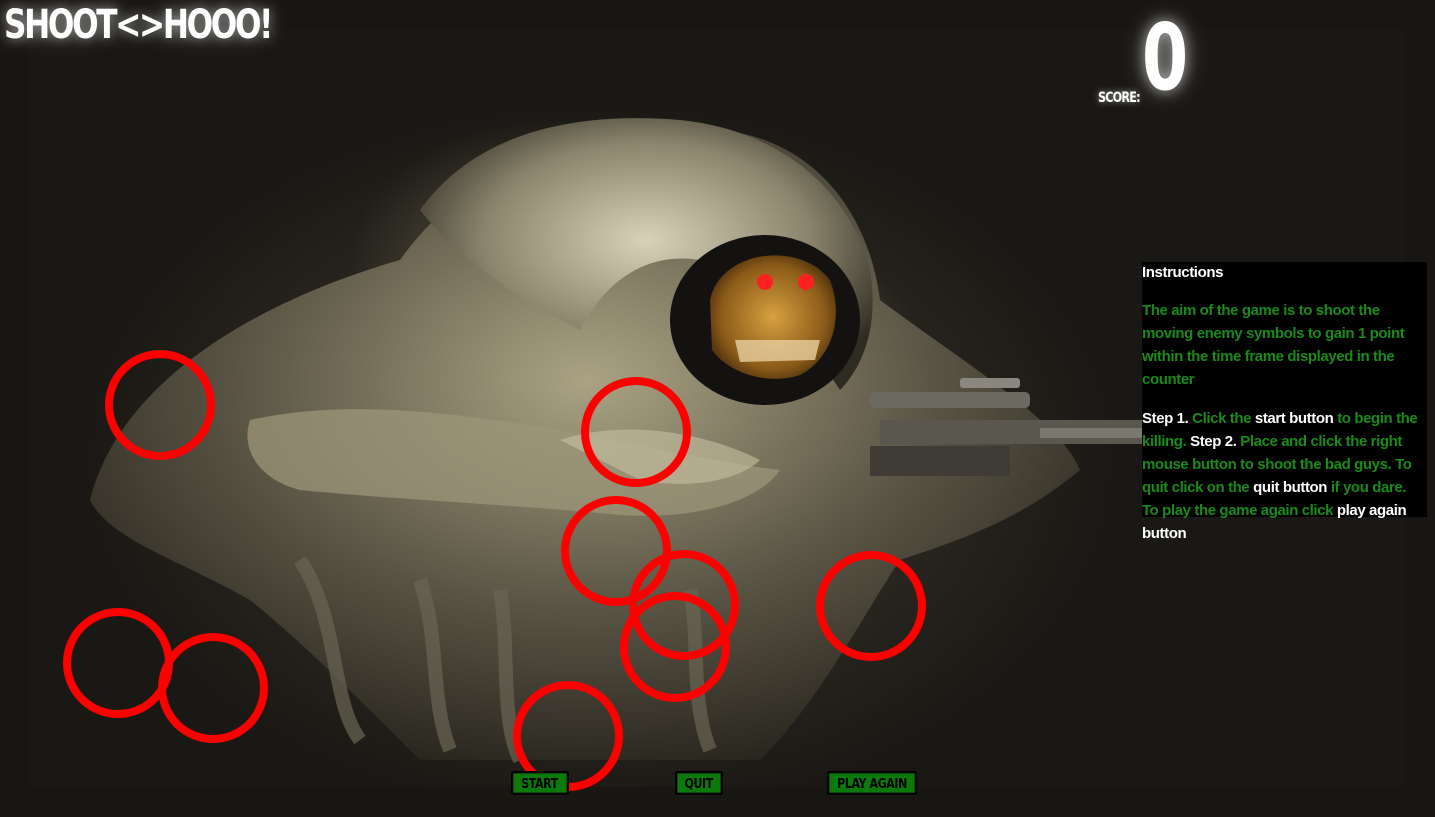 The height and width of the screenshot is (817, 1435). I want to click on step1-start-ref: start button, so click(1294, 418).